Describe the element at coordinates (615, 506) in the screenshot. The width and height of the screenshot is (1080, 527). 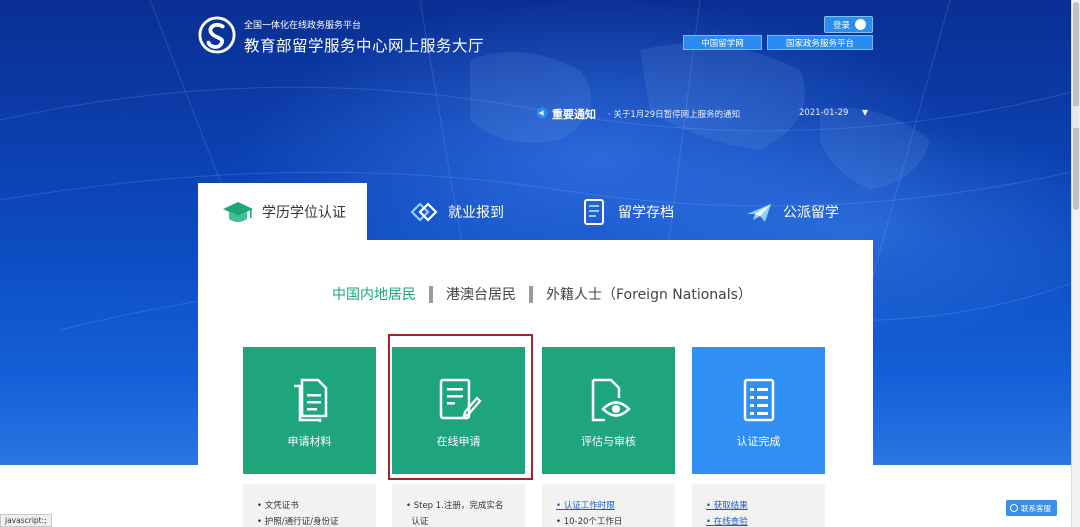
I see `info-link-work-time-limit: • 认证工作时限` at that location.